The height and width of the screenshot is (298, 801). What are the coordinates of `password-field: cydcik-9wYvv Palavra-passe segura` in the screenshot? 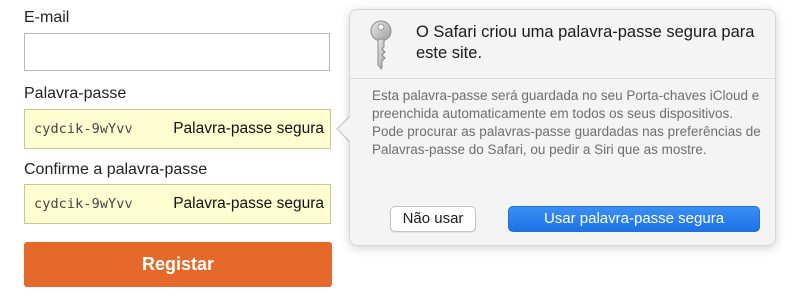 It's located at (177, 129).